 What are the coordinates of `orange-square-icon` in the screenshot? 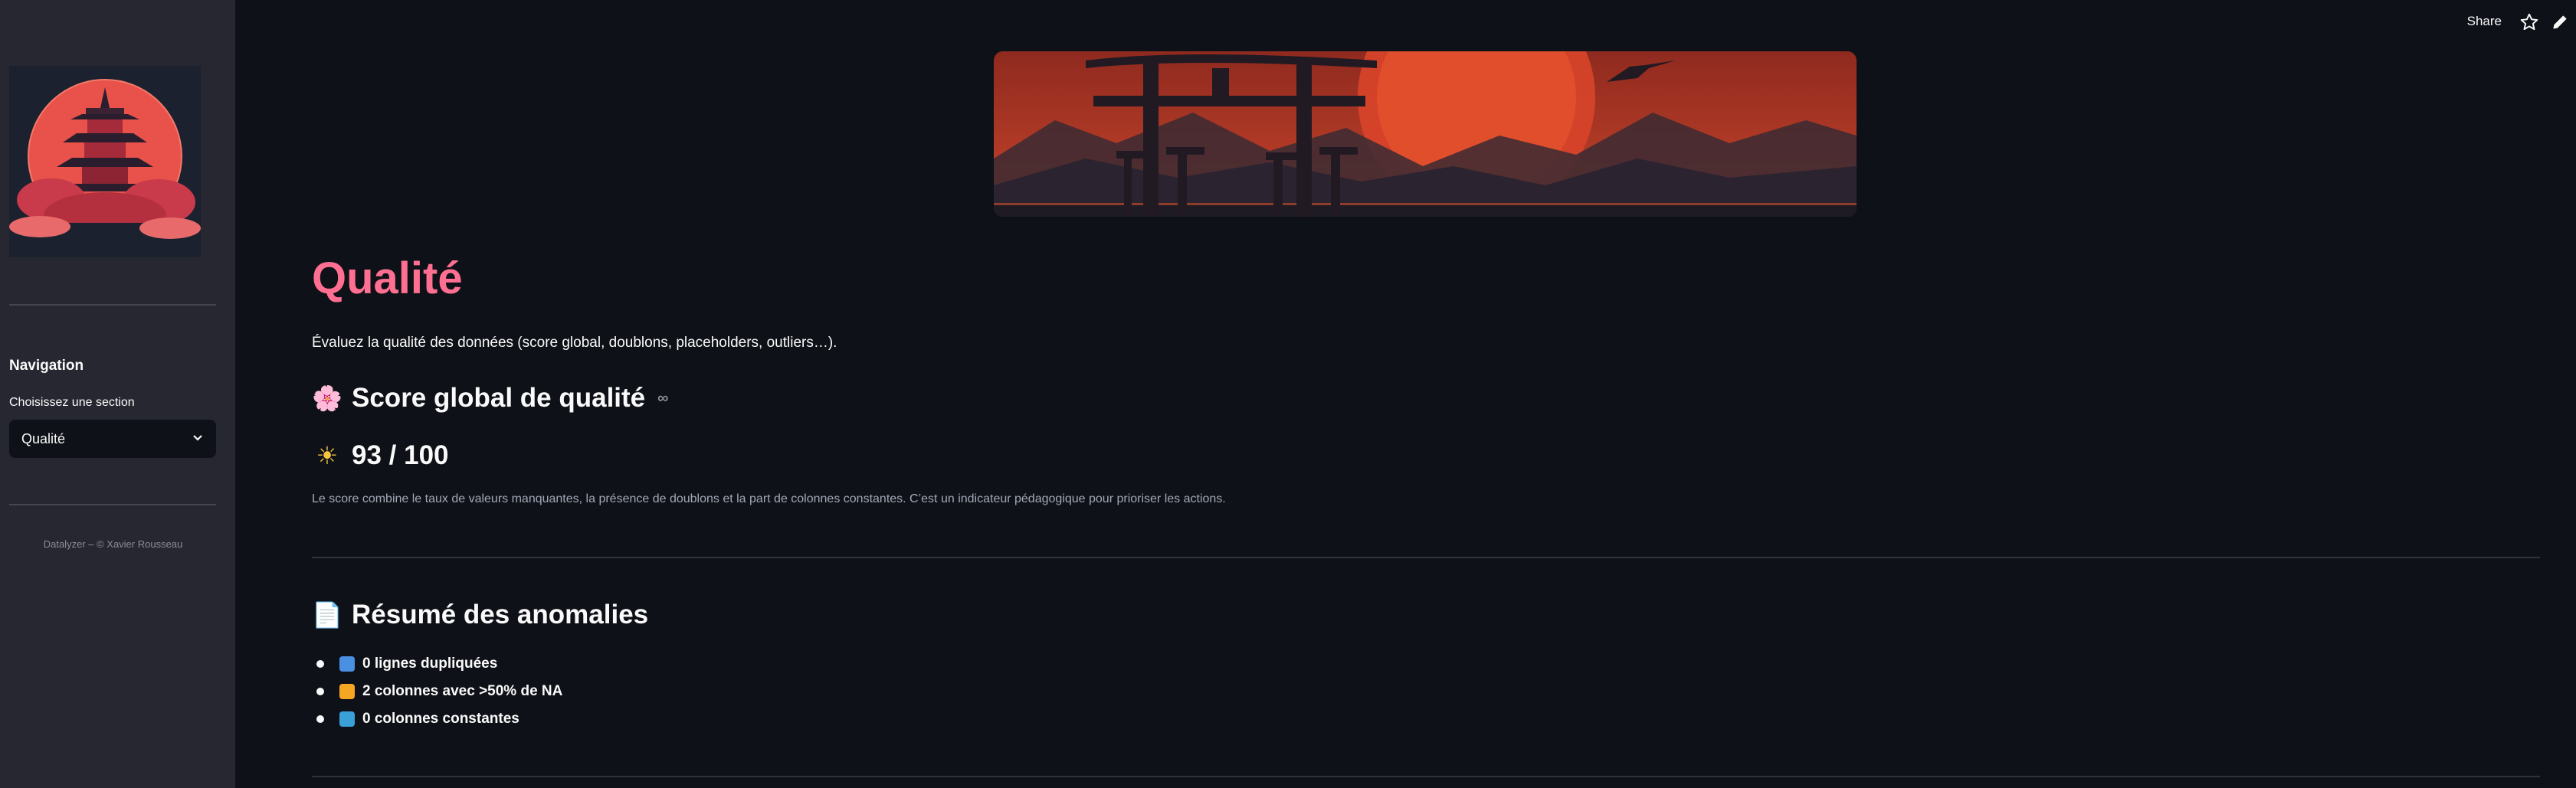 It's located at (347, 691).